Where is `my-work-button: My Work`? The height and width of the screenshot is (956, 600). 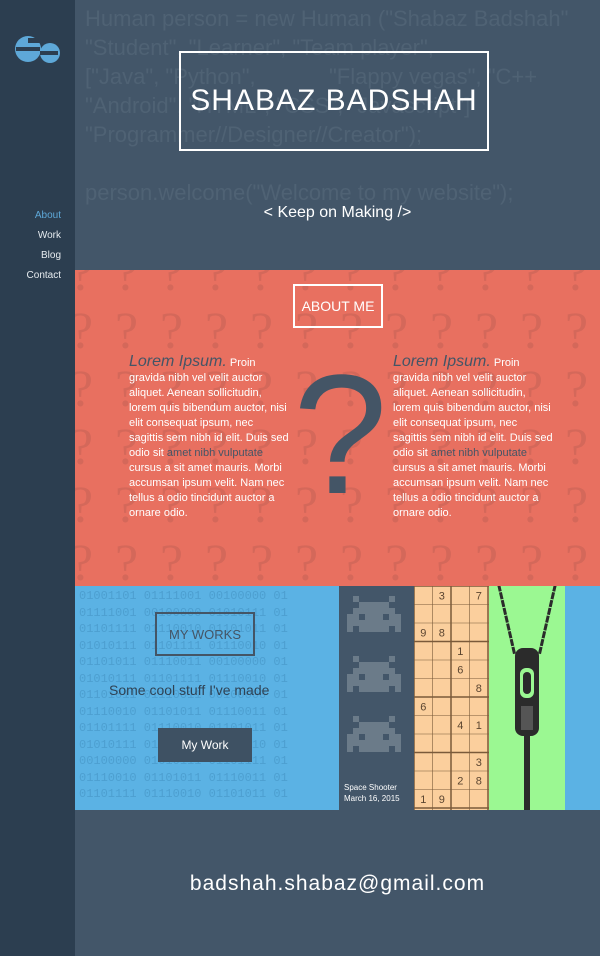 my-work-button: My Work is located at coordinates (205, 745).